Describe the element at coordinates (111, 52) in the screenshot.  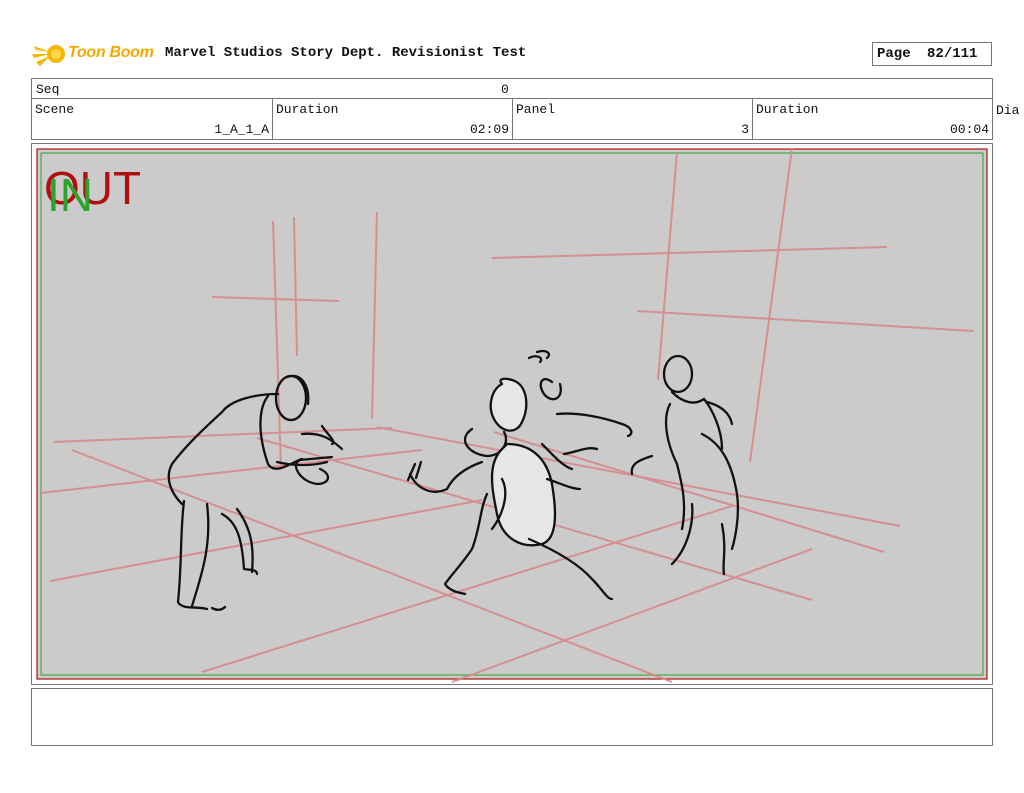
I see `logo-text: Toon Boom` at that location.